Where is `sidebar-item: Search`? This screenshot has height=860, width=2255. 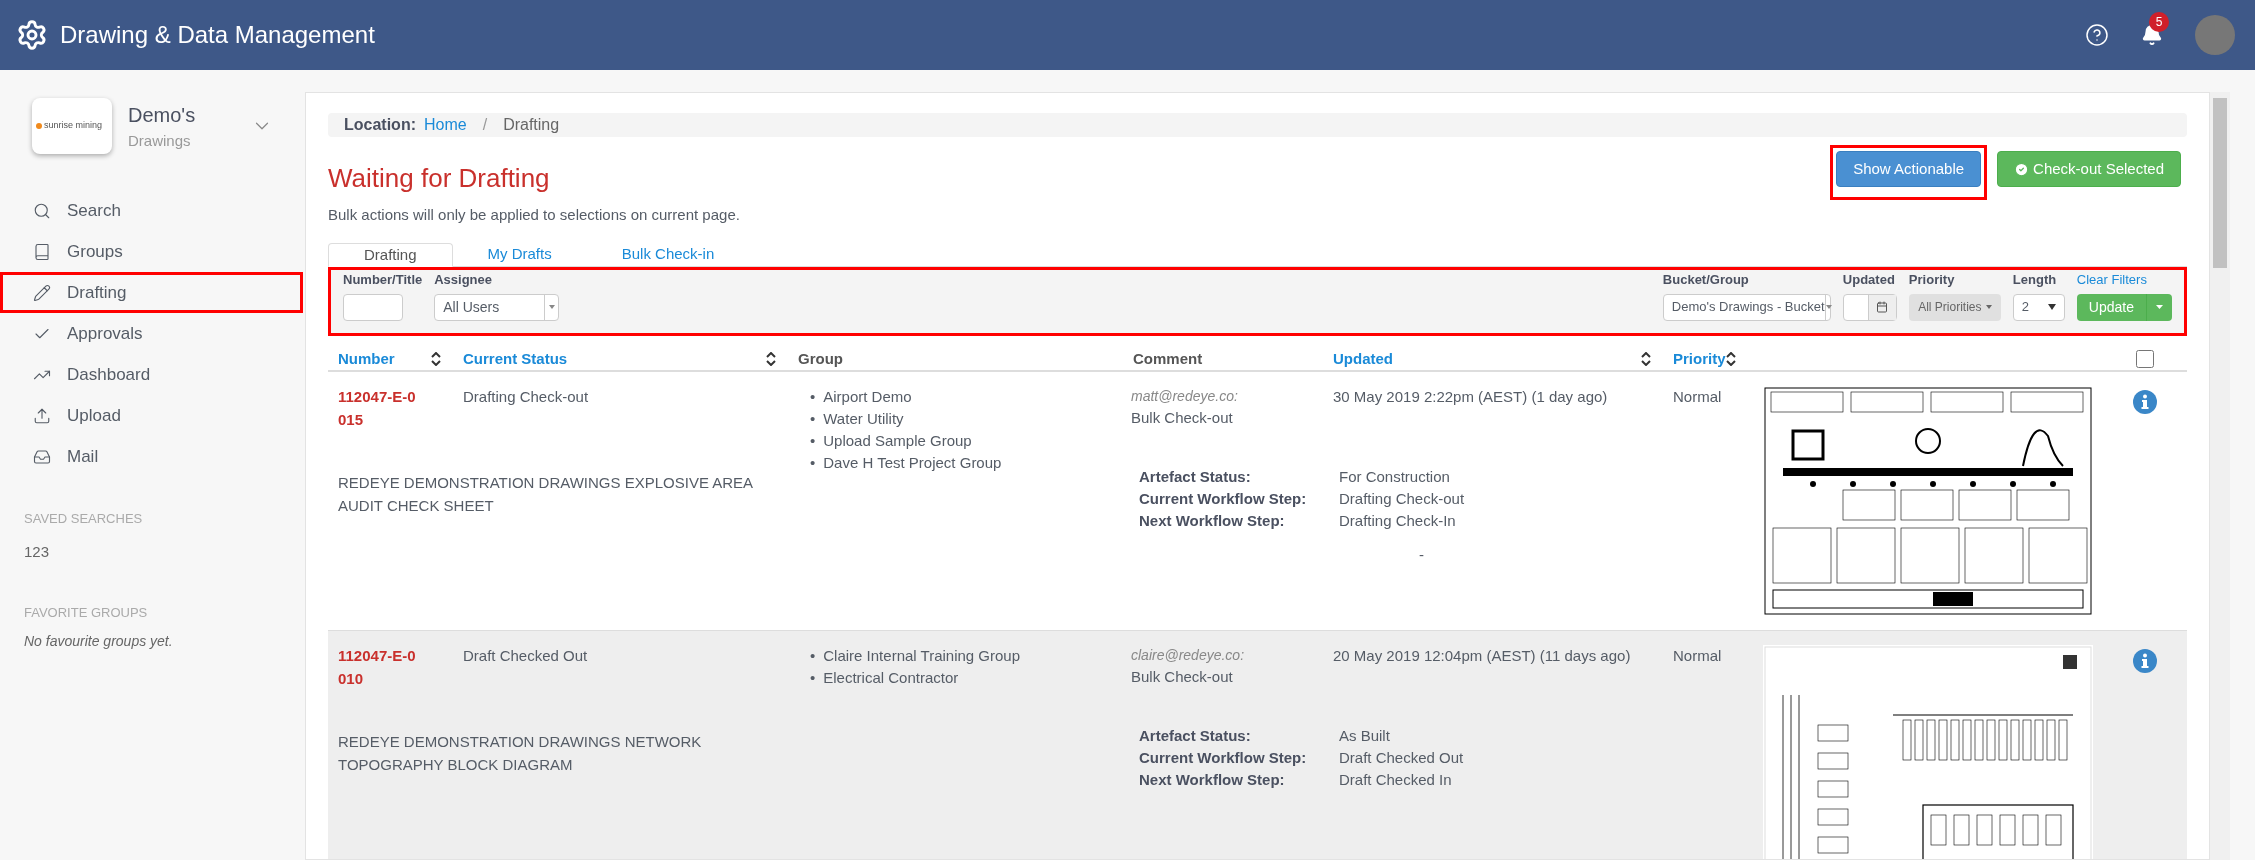
sidebar-item: Search is located at coordinates (152, 210).